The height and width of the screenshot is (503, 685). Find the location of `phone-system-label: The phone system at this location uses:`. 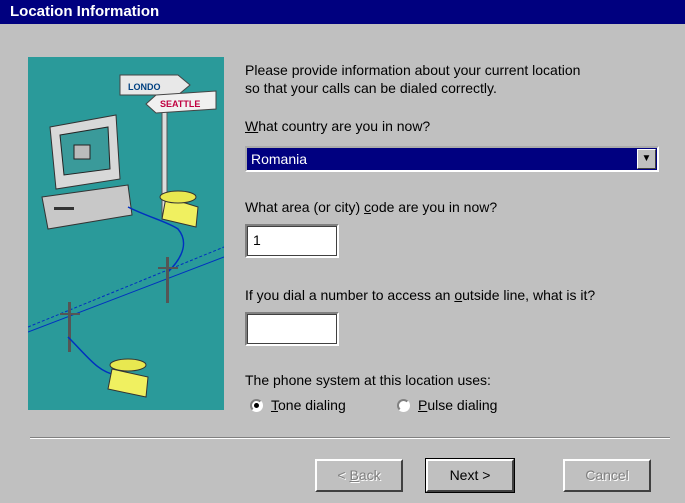

phone-system-label: The phone system at this location uses: is located at coordinates (368, 380).